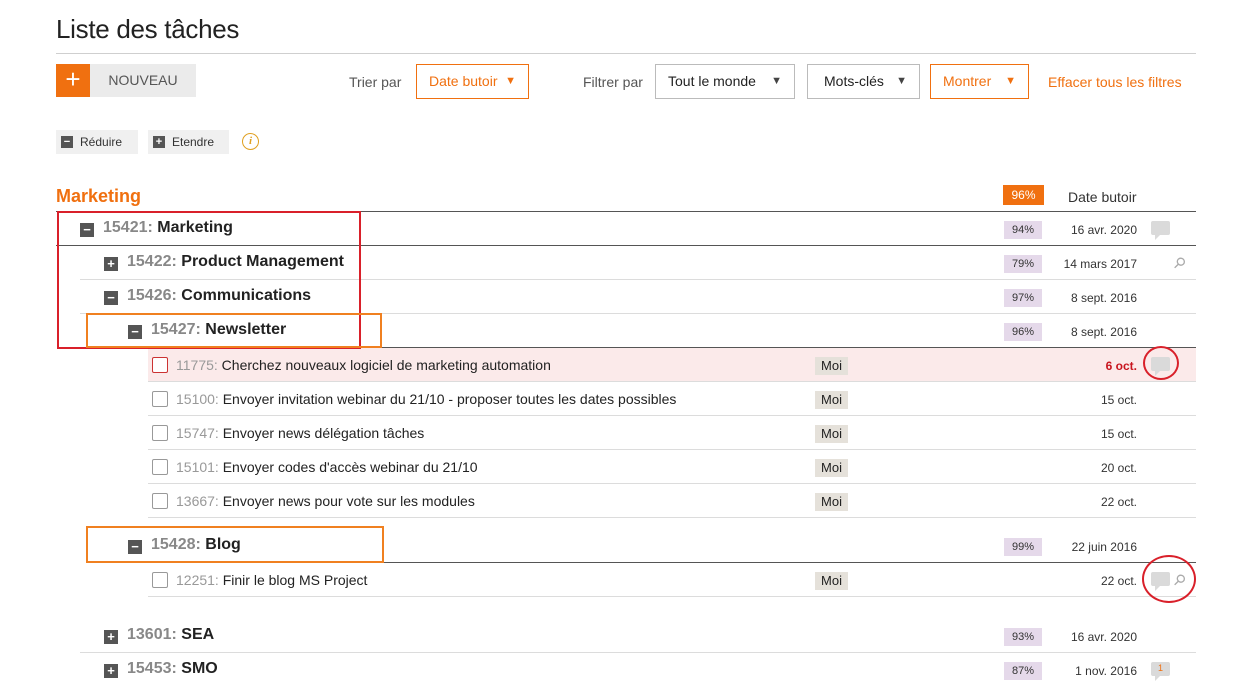  Describe the element at coordinates (152, 668) in the screenshot. I see `group-id: 15453:` at that location.